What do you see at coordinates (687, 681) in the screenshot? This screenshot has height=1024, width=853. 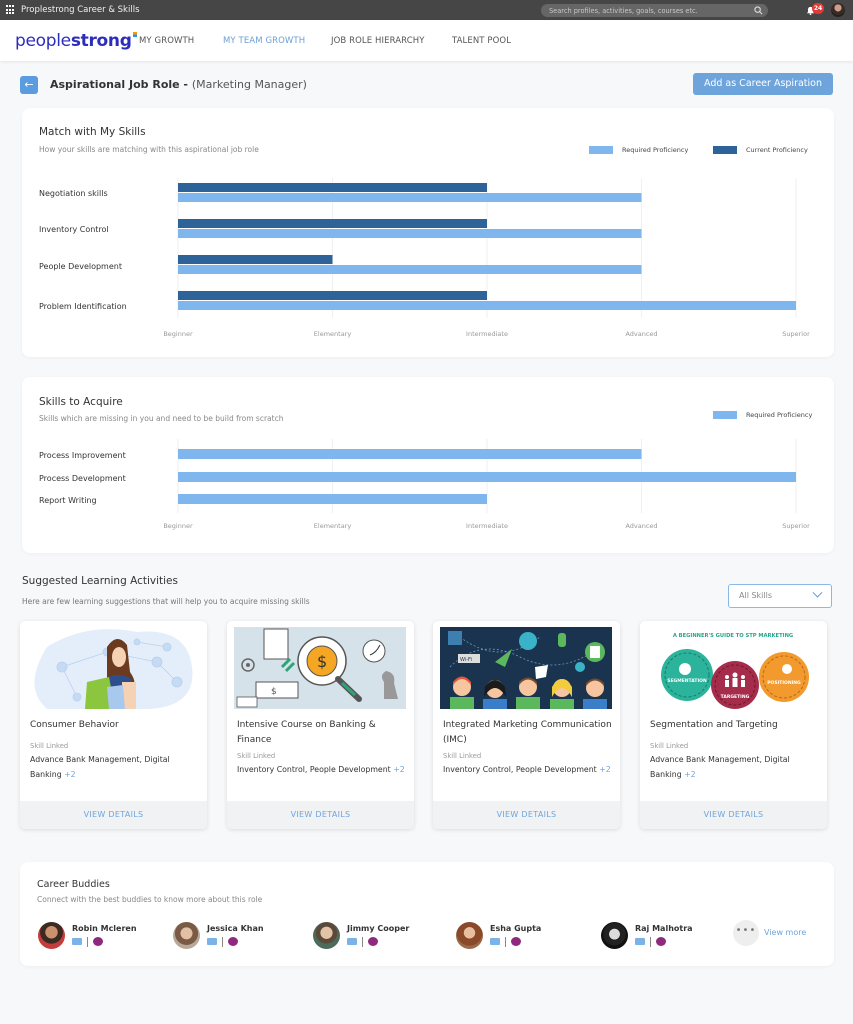 I see `stp-circle-label: SEGMENTATION` at bounding box center [687, 681].